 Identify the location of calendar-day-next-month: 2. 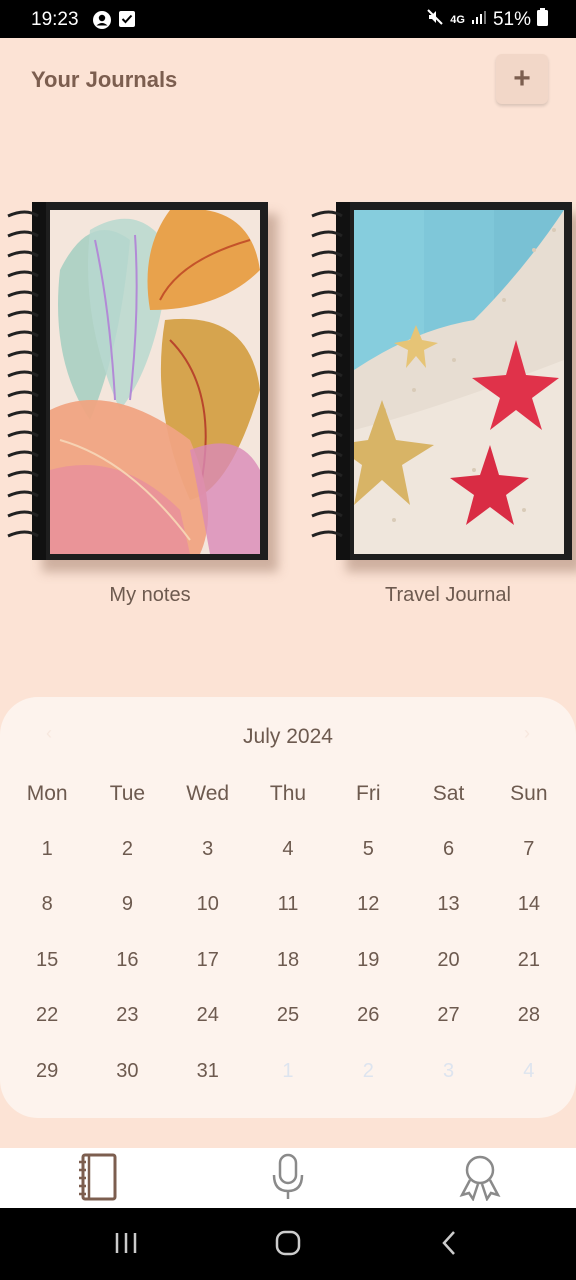
(368, 1088).